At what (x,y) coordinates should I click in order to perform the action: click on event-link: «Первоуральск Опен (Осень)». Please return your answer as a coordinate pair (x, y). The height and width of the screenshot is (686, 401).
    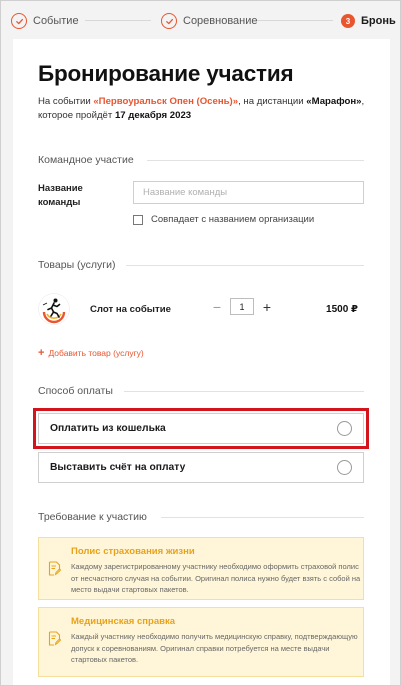
    Looking at the image, I should click on (165, 101).